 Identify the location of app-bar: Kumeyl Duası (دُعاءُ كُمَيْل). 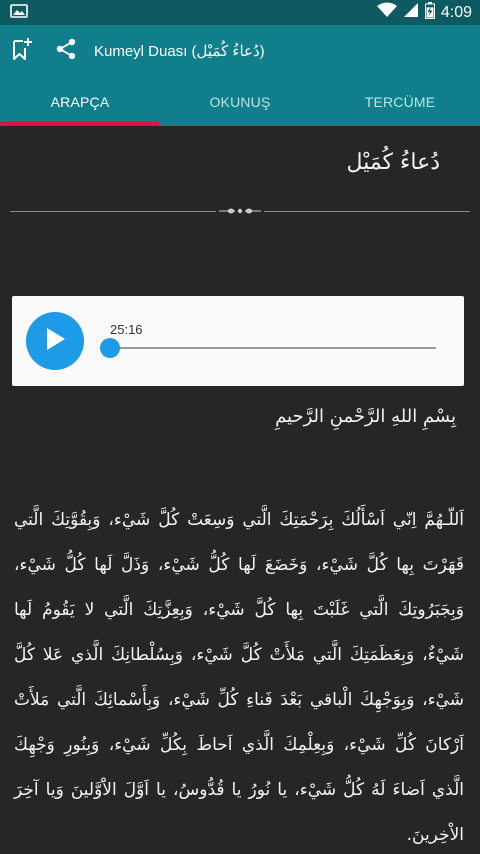
(240, 51).